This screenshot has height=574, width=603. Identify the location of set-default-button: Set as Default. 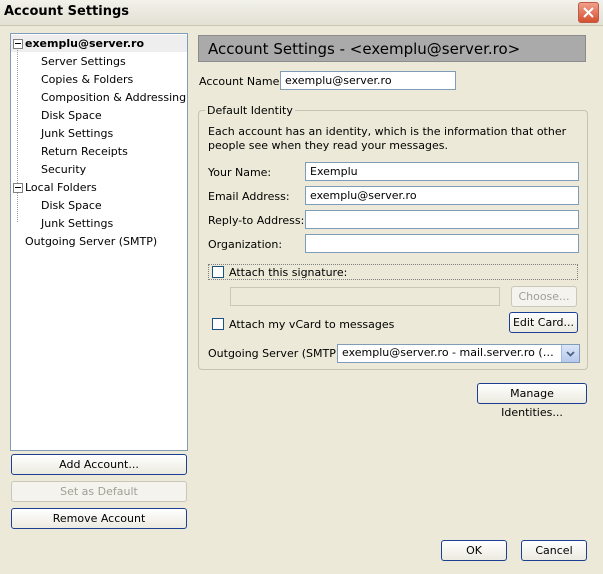
(99, 491).